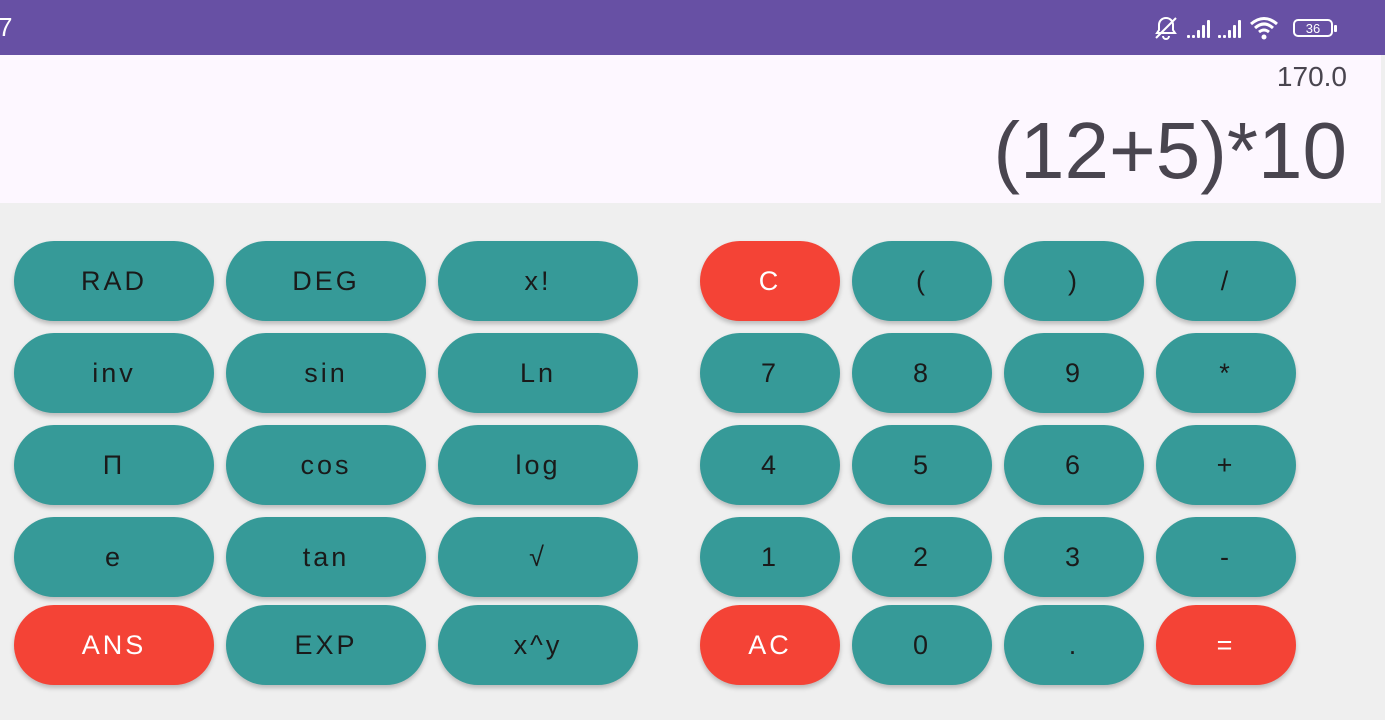  What do you see at coordinates (114, 557) in the screenshot?
I see `e-button: e` at bounding box center [114, 557].